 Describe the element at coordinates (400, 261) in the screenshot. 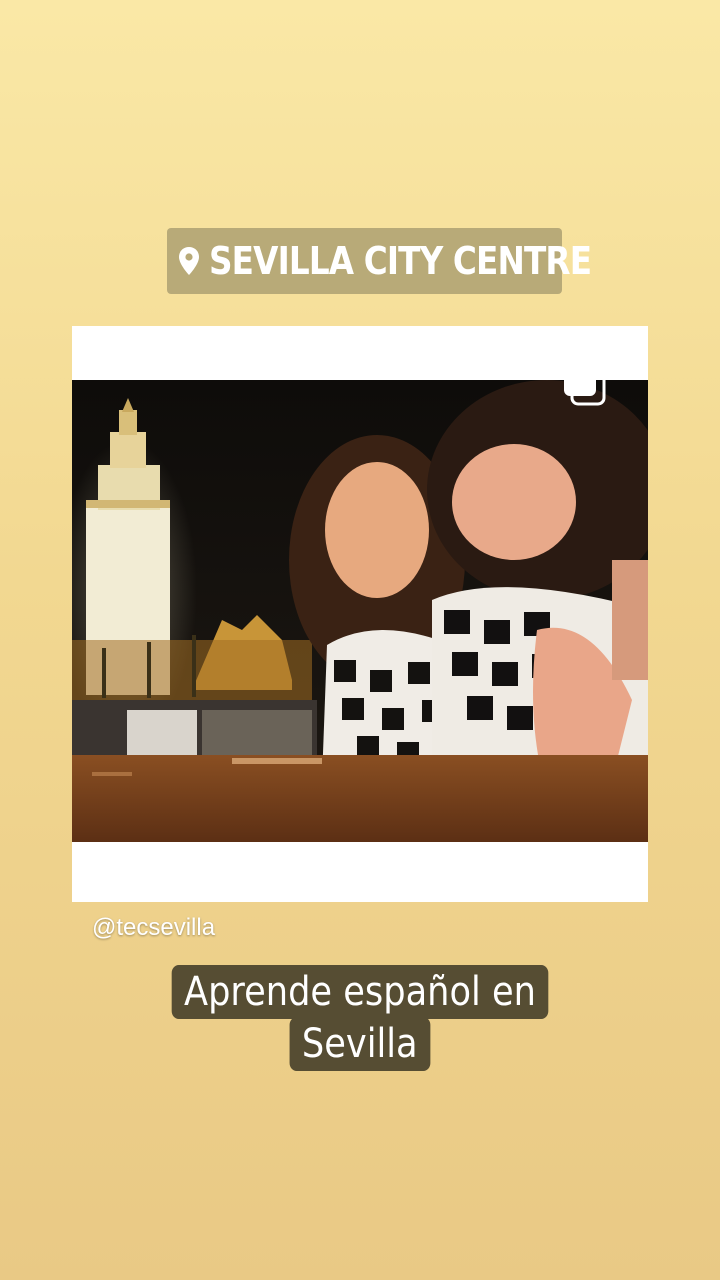

I see `location-label: SEVILLA CITY CENTRE` at that location.